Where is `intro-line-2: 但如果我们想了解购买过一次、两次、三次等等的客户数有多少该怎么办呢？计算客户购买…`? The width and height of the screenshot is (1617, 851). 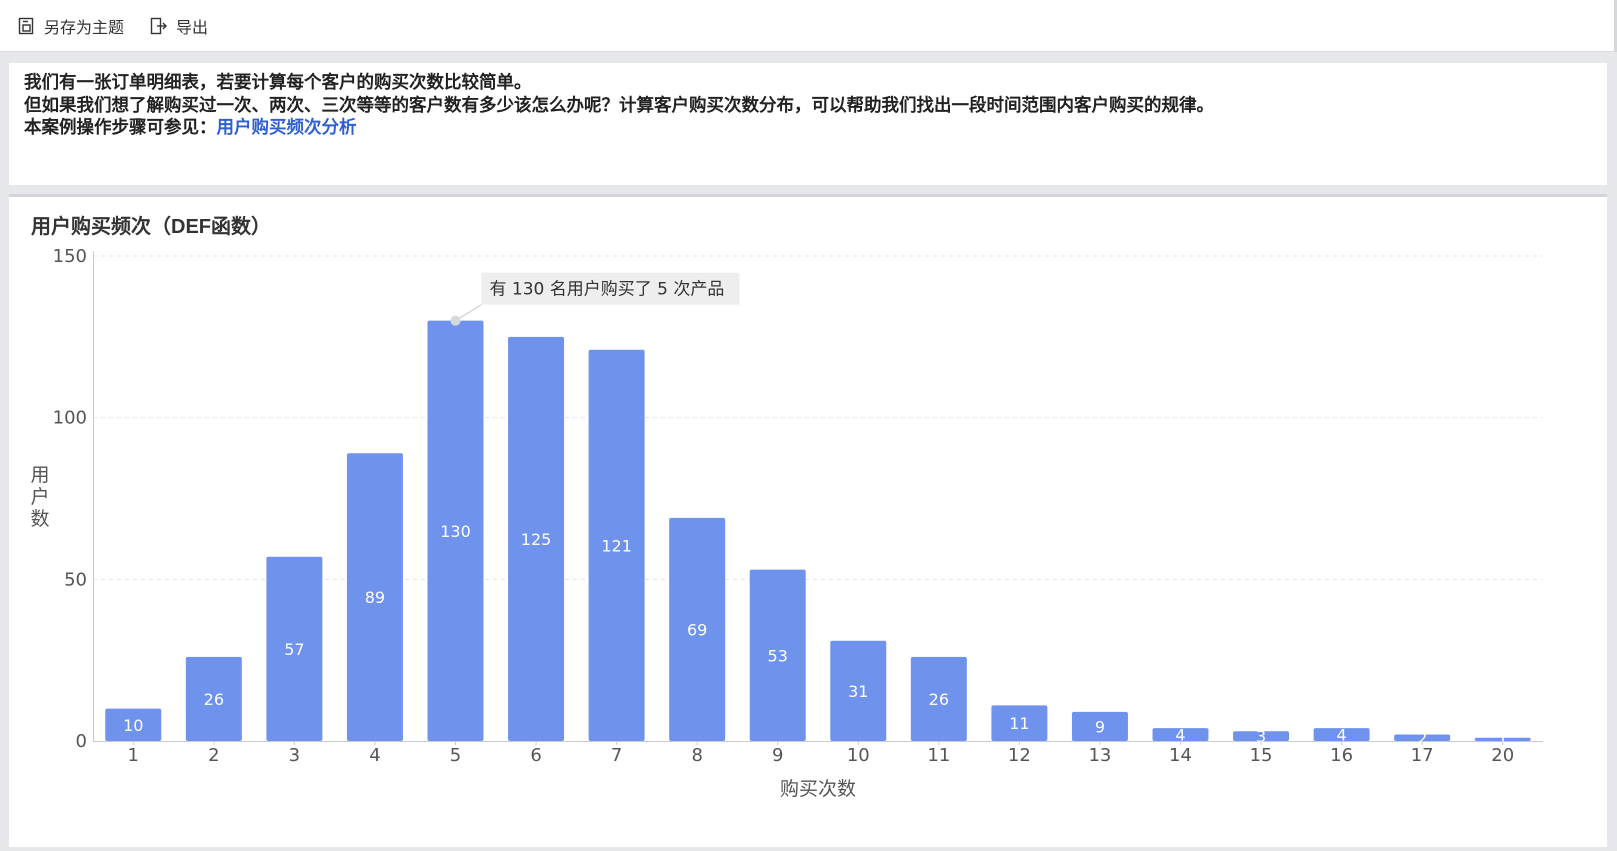 intro-line-2: 但如果我们想了解购买过一次、两次、三次等等的客户数有多少该怎么办呢？计算客户购买… is located at coordinates (619, 104).